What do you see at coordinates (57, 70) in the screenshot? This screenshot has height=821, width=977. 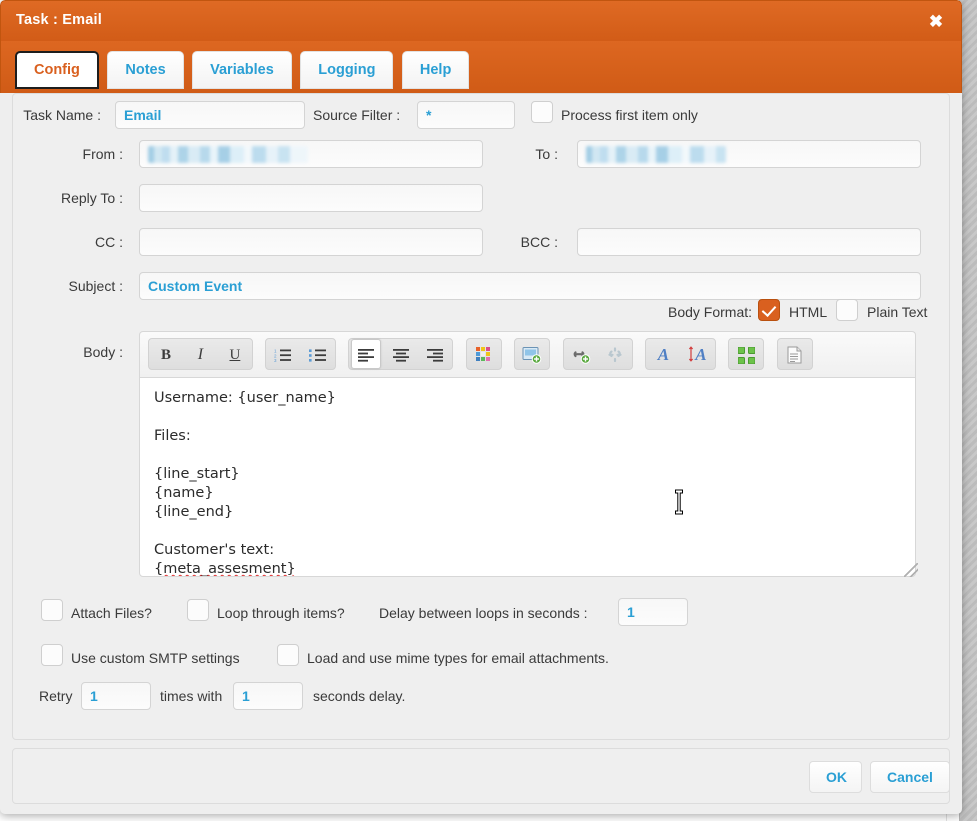 I see `tab-config: Config` at bounding box center [57, 70].